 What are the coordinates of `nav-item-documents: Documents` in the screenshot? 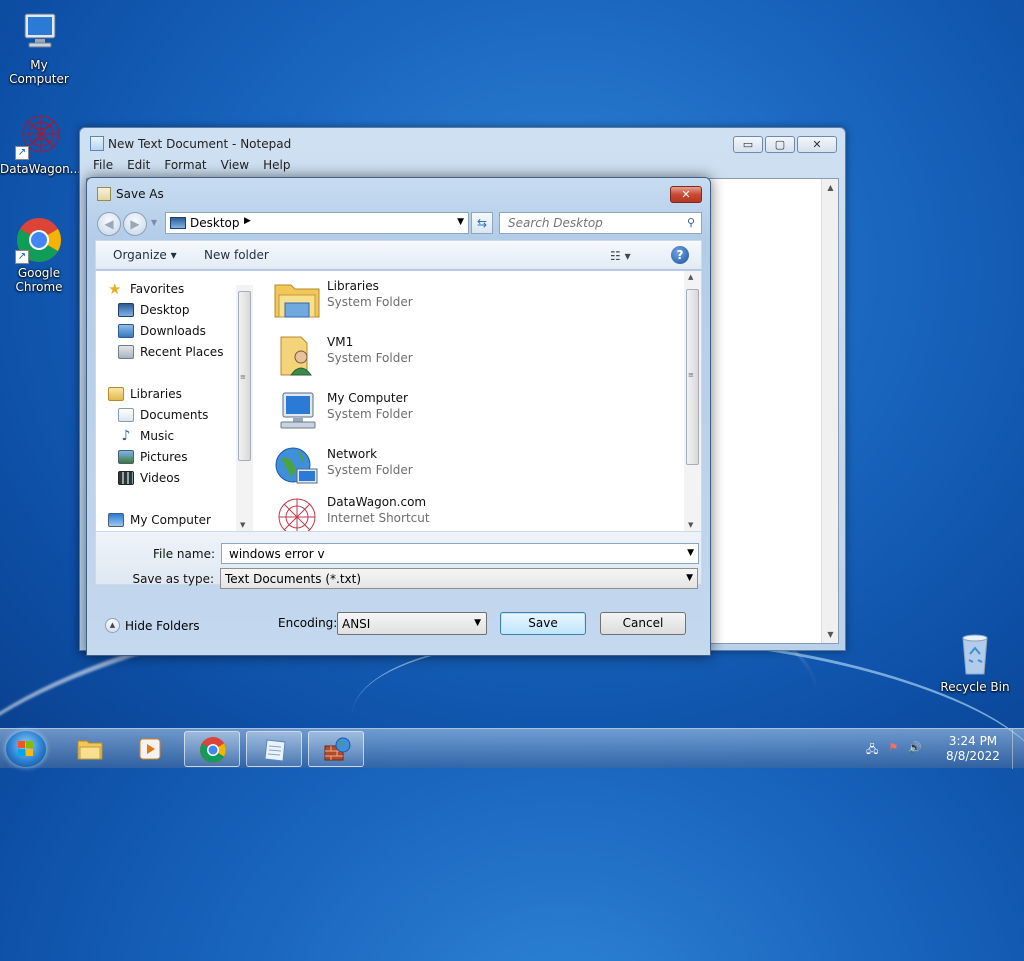 It's located at (163, 415).